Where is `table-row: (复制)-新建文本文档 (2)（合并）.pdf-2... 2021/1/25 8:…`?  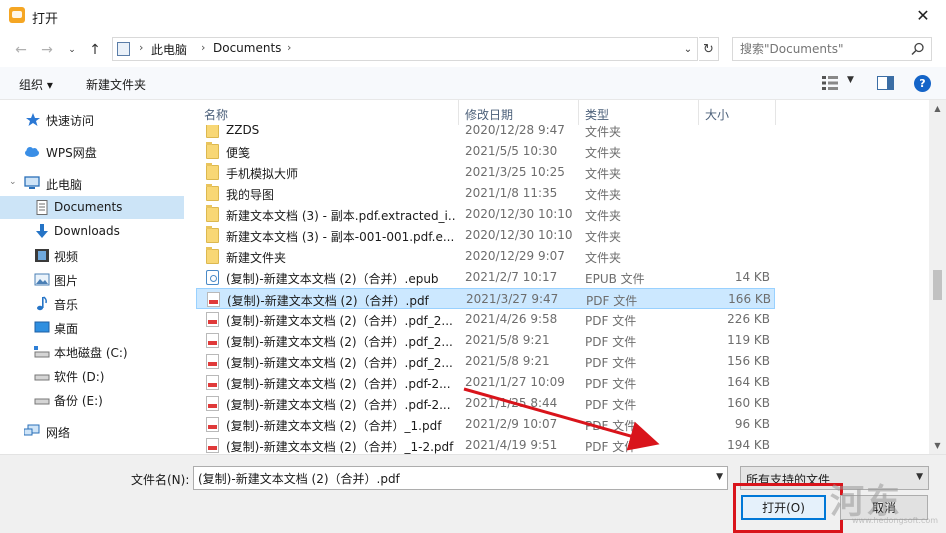 table-row: (复制)-新建文本文档 (2)（合并）.pdf-2... 2021/1/25 8:… is located at coordinates (485, 403).